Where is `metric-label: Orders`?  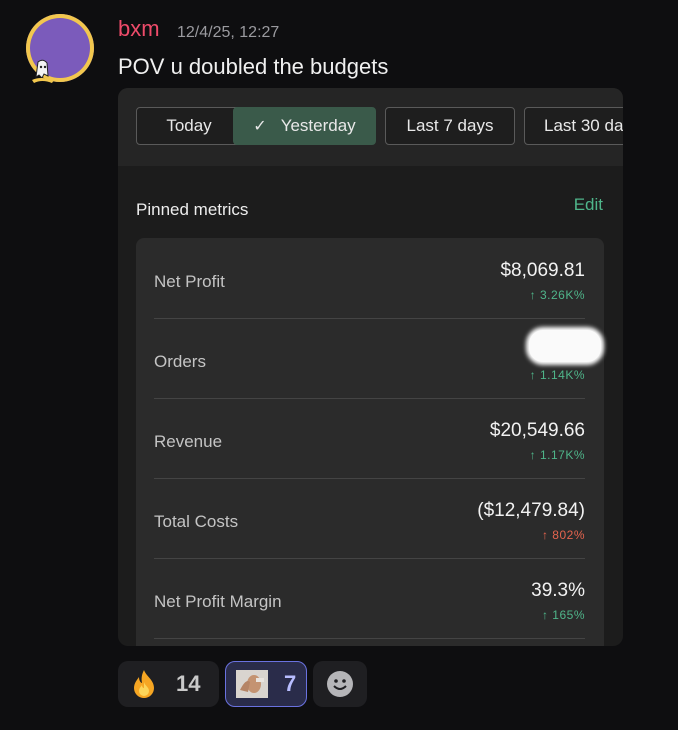 metric-label: Orders is located at coordinates (180, 361).